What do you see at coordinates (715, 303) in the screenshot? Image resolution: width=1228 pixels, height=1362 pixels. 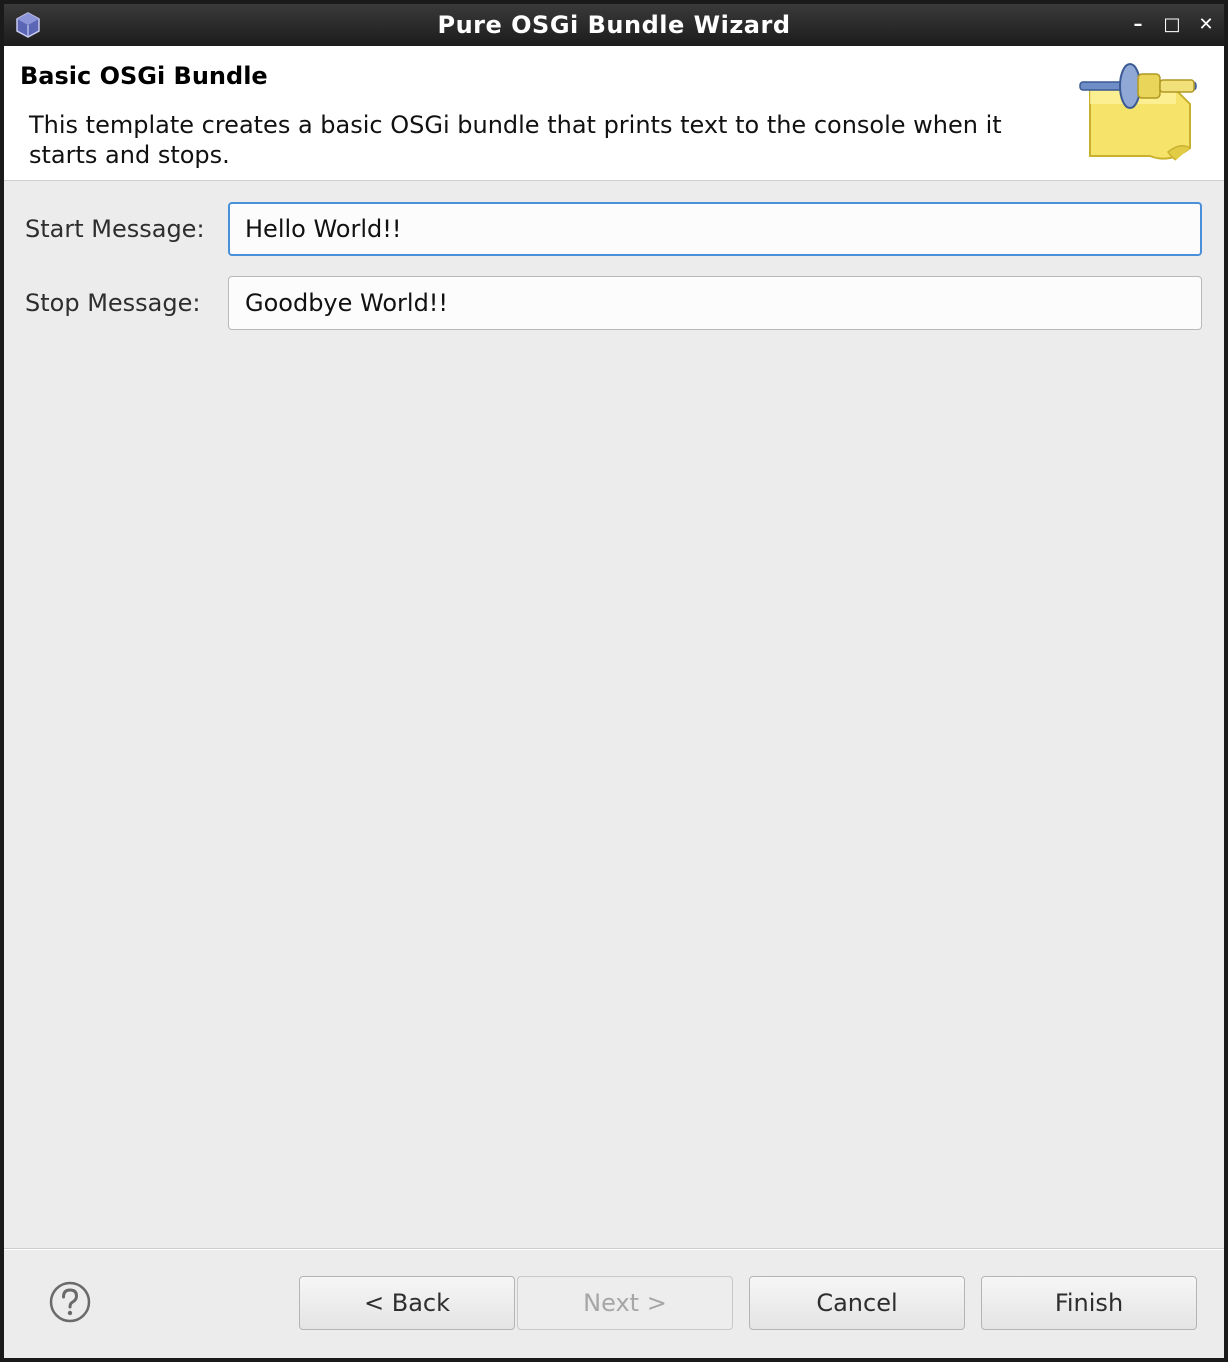 I see `stop-message-input` at bounding box center [715, 303].